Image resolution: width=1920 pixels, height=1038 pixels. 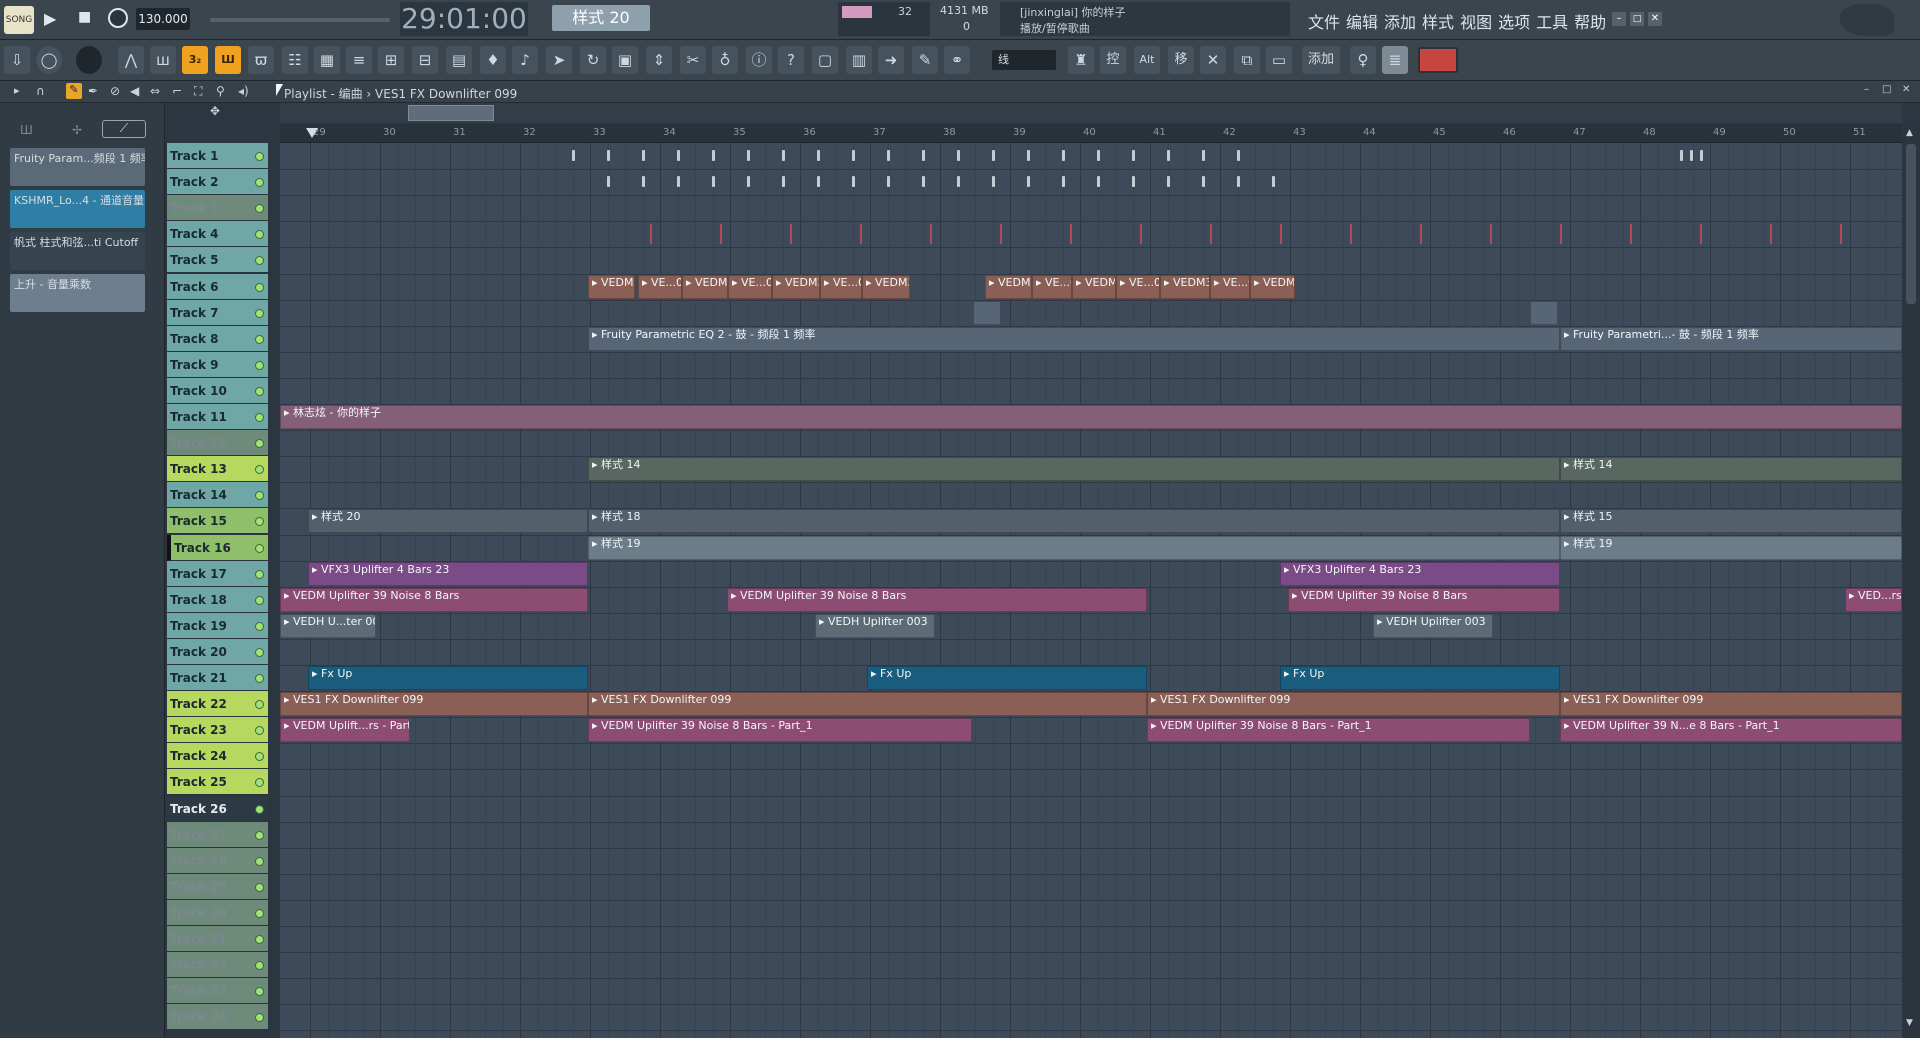 I want to click on arrow-icon: ➤, so click(x=559, y=60).